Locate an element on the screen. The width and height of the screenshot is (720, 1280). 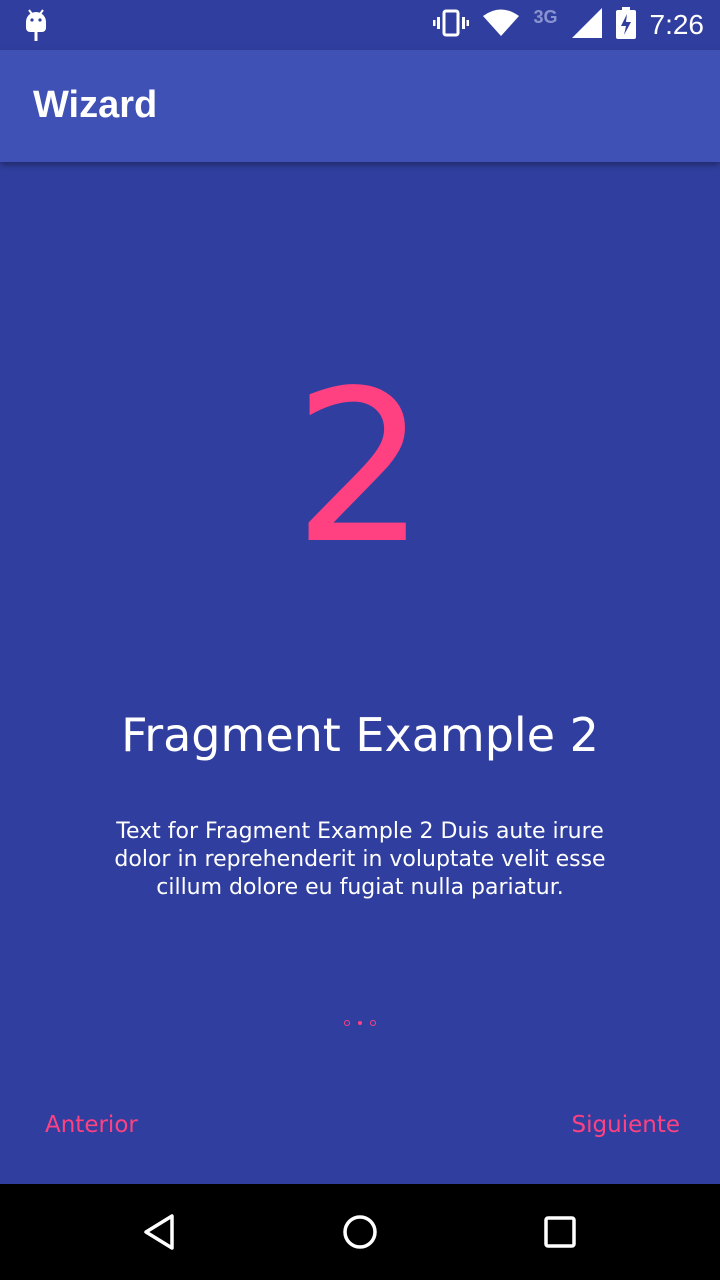
battery-charging-icon is located at coordinates (625, 25).